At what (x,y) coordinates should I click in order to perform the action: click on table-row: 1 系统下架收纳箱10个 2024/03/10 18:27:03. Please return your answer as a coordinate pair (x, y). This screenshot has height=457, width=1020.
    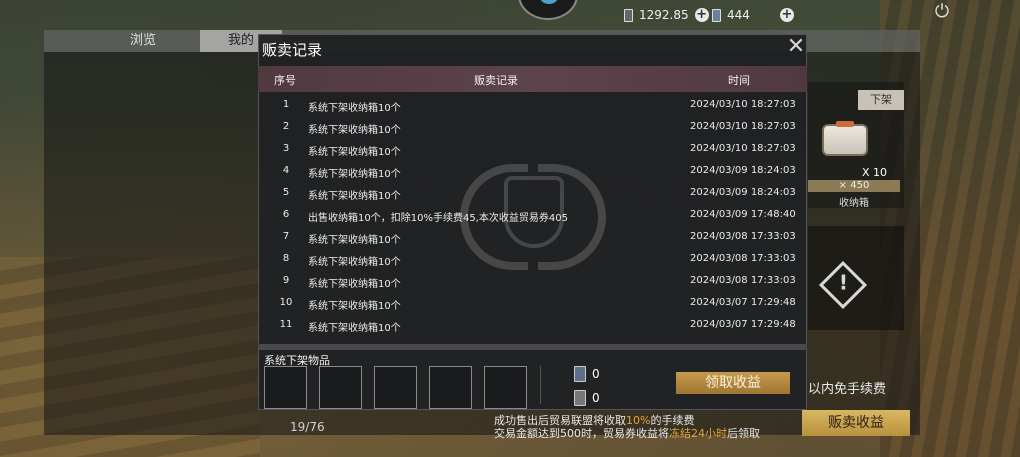
    Looking at the image, I should click on (532, 105).